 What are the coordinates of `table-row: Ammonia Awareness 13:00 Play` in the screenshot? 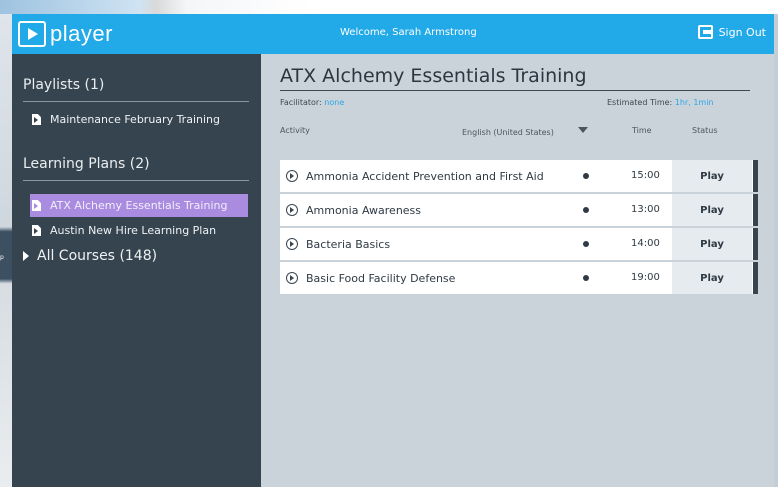 It's located at (519, 210).